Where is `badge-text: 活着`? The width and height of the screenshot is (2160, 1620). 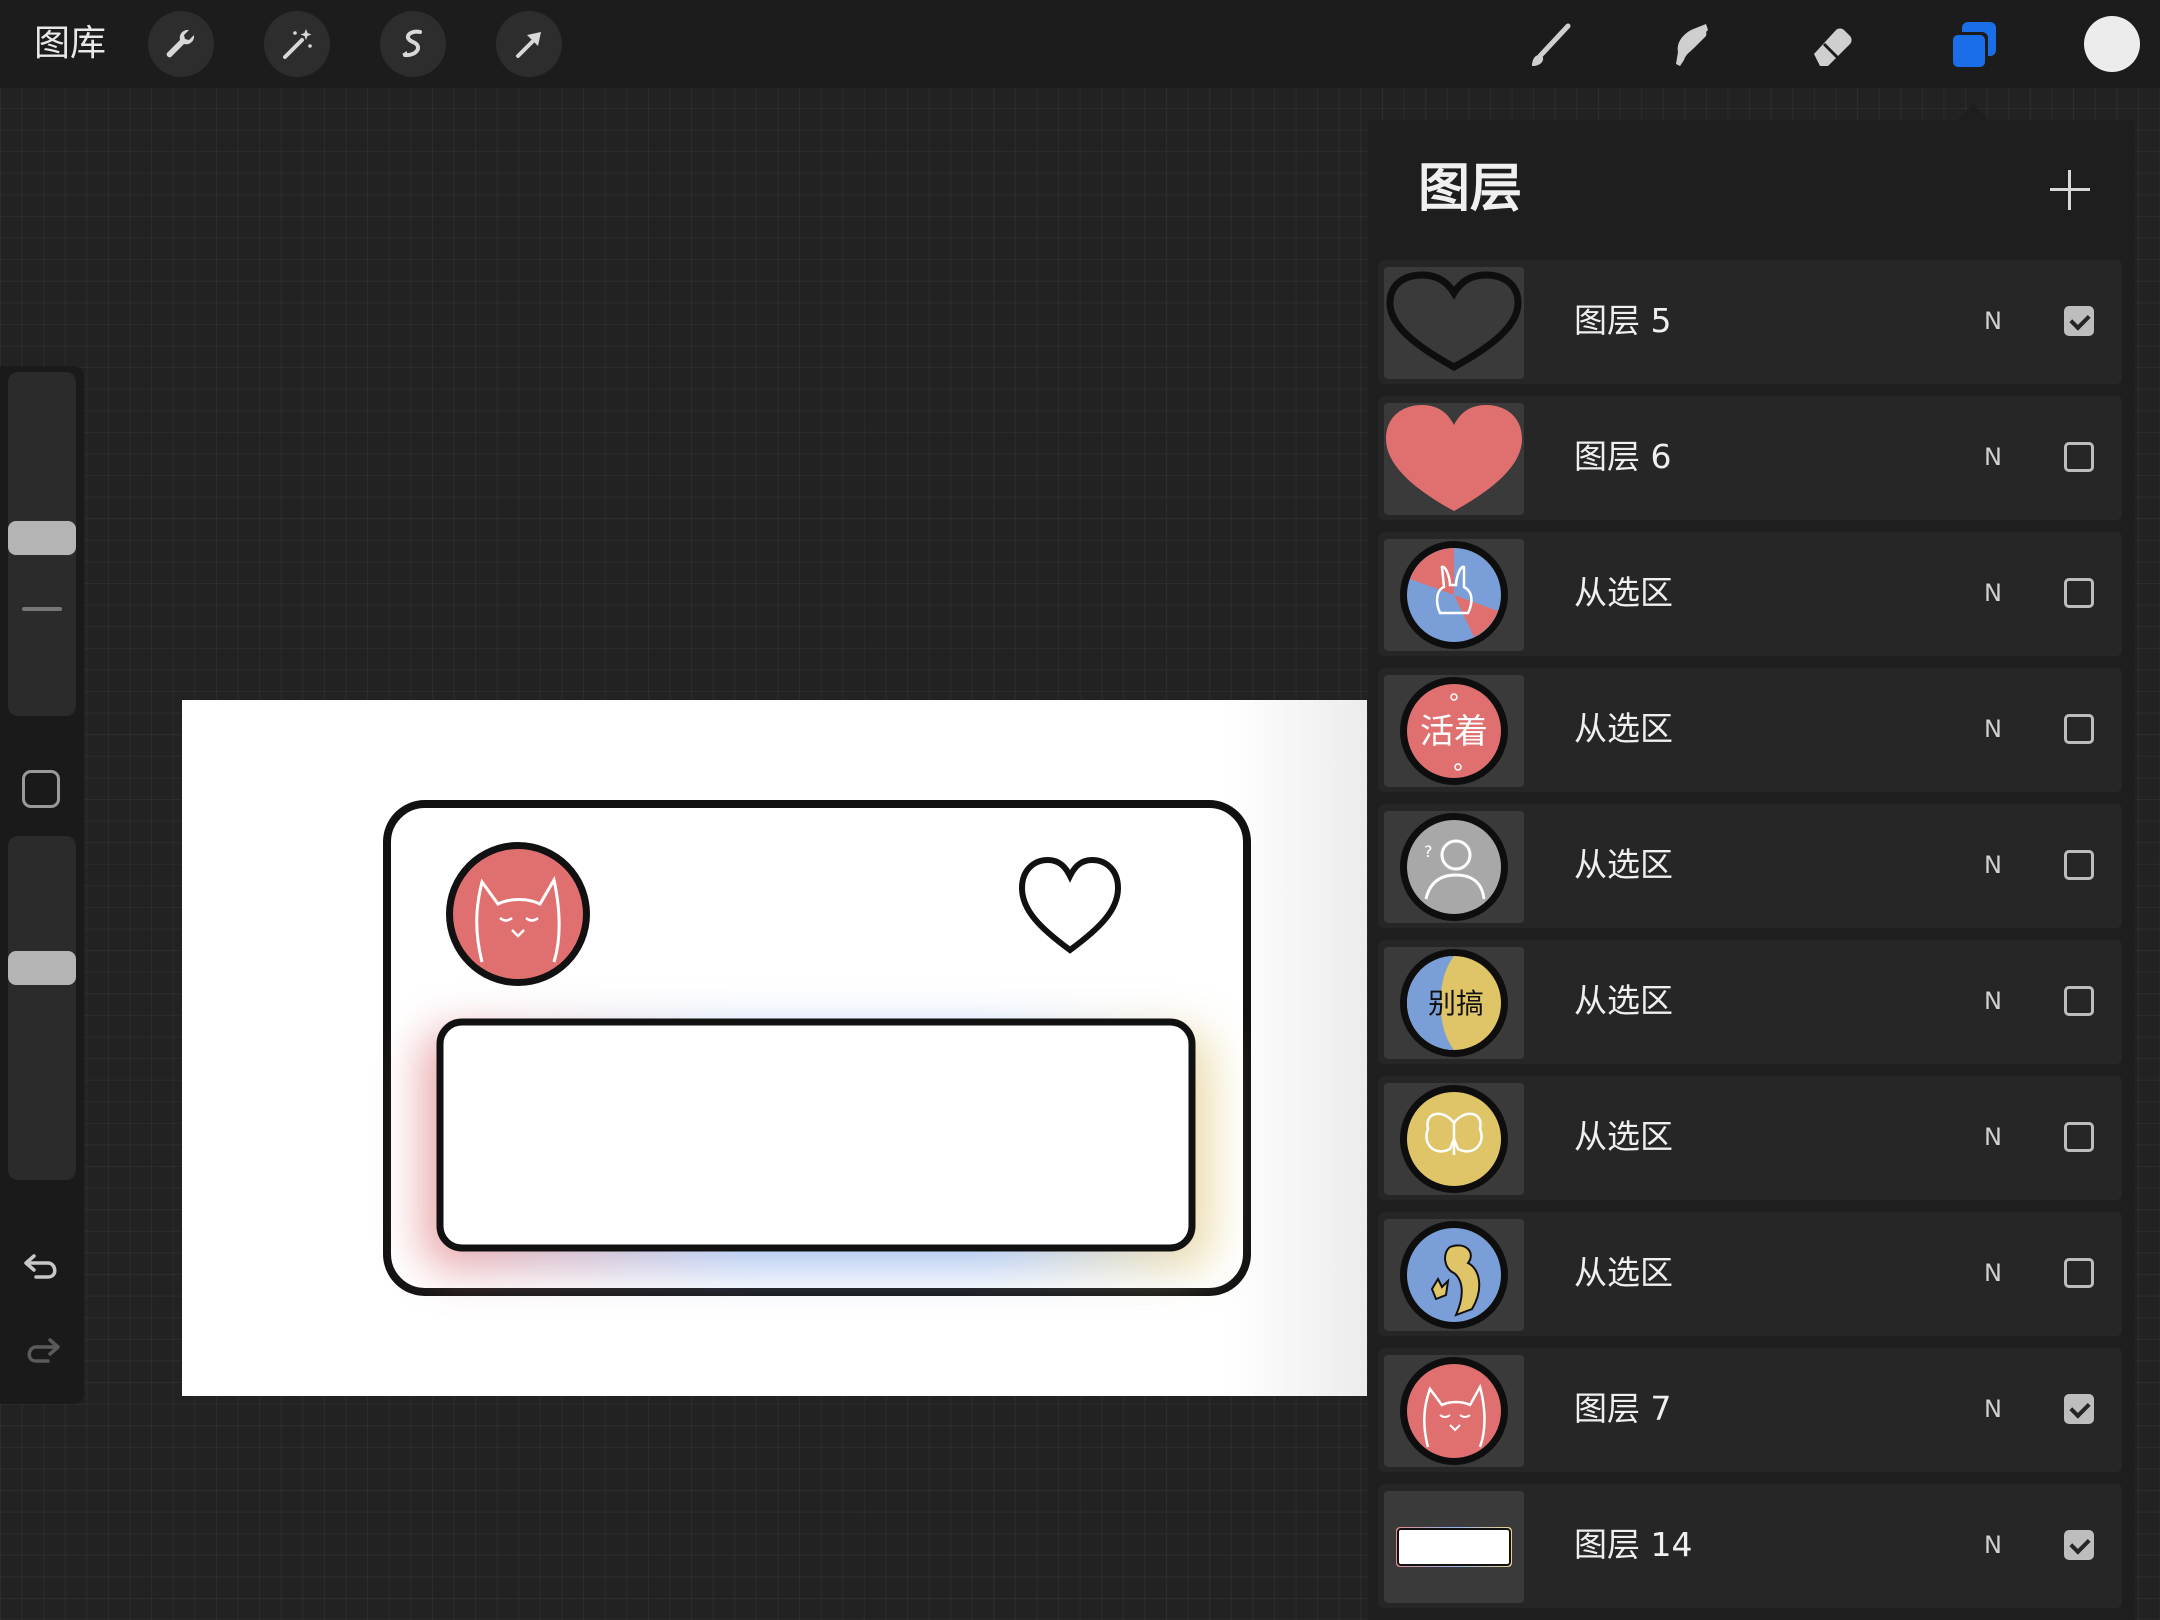 badge-text: 活着 is located at coordinates (1454, 732).